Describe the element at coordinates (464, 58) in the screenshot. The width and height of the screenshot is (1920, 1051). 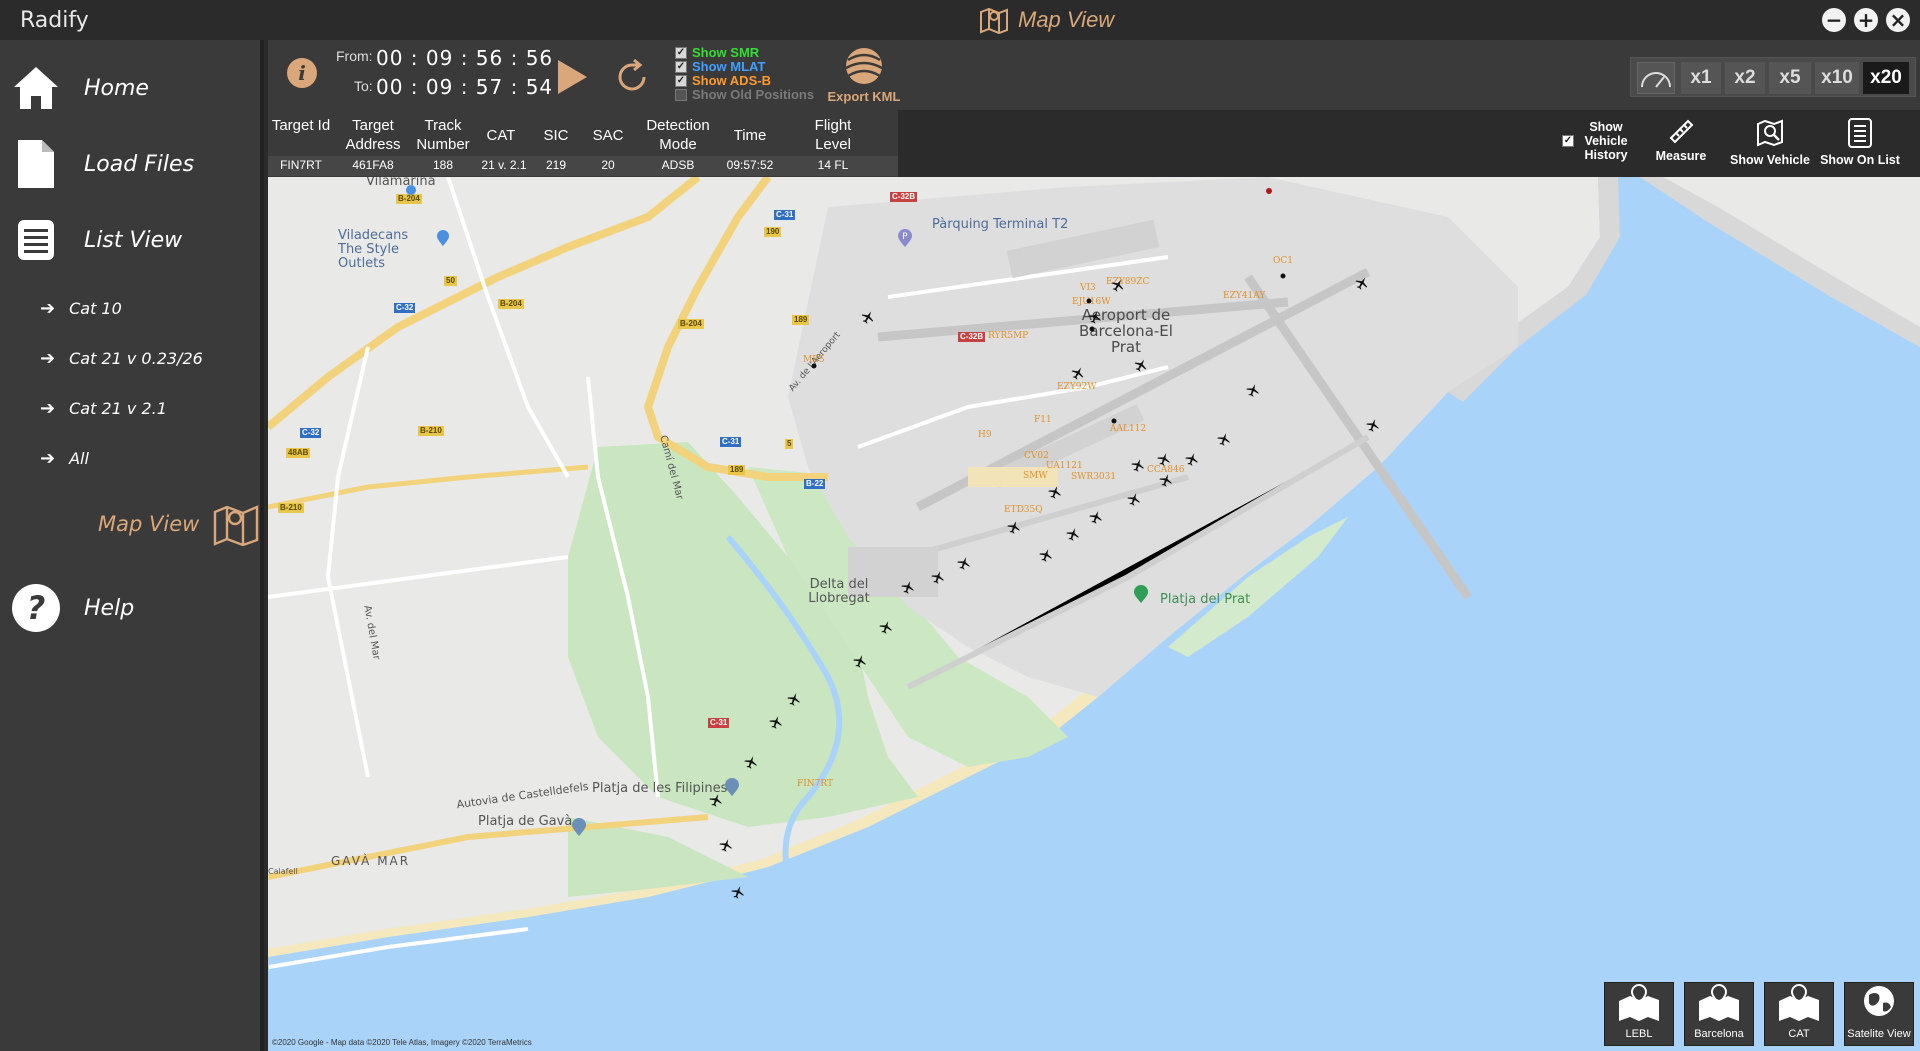
I see `from-time: 00 : 09 : 56 : 56` at that location.